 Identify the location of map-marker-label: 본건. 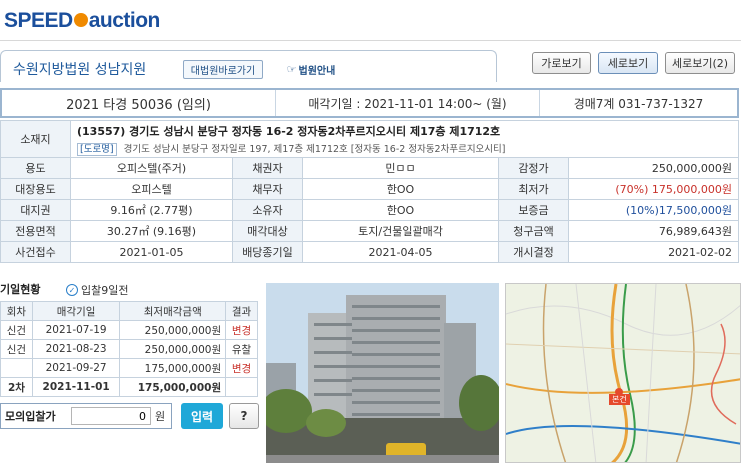
(619, 399).